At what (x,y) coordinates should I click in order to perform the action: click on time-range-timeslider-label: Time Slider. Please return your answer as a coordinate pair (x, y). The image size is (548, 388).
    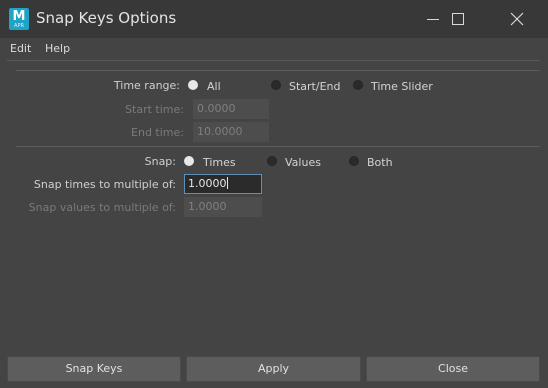
    Looking at the image, I should click on (402, 86).